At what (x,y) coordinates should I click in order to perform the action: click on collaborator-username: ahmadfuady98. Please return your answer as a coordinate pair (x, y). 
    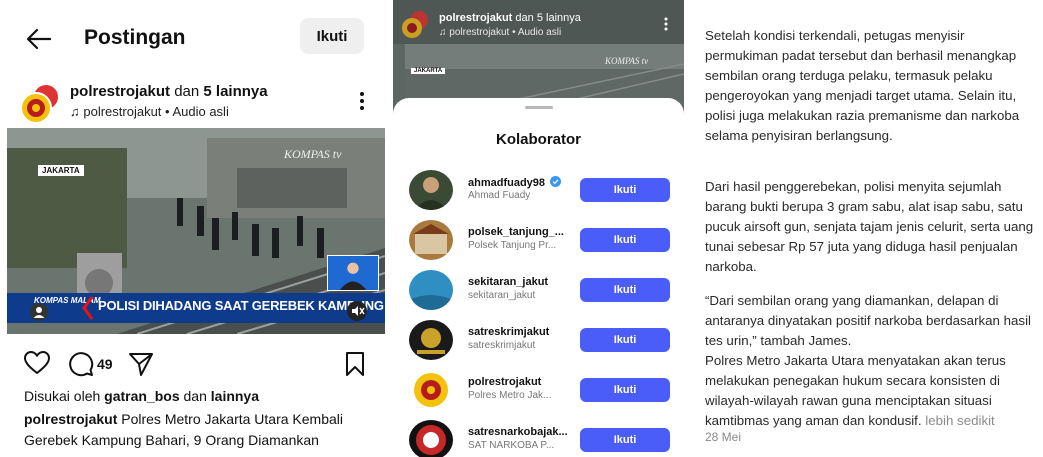
    Looking at the image, I should click on (515, 182).